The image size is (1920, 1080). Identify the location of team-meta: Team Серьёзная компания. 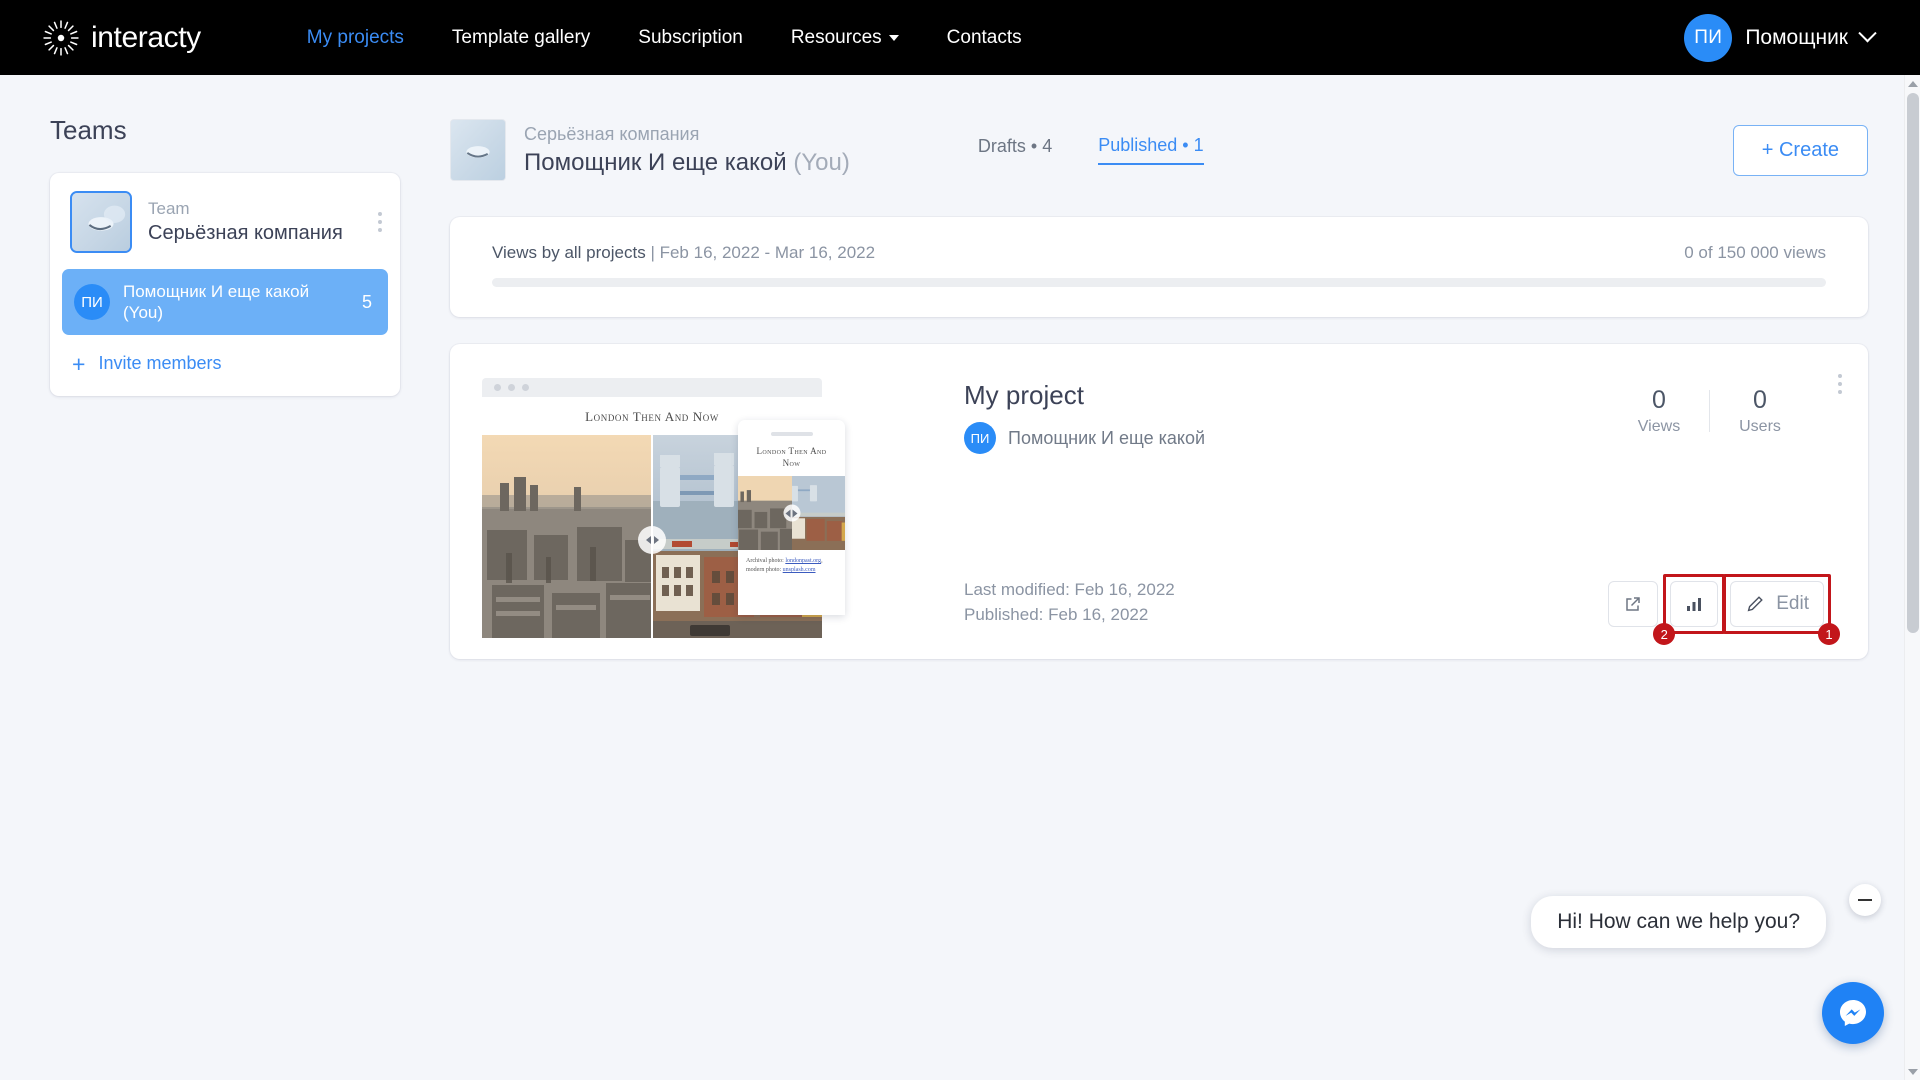
(261, 222).